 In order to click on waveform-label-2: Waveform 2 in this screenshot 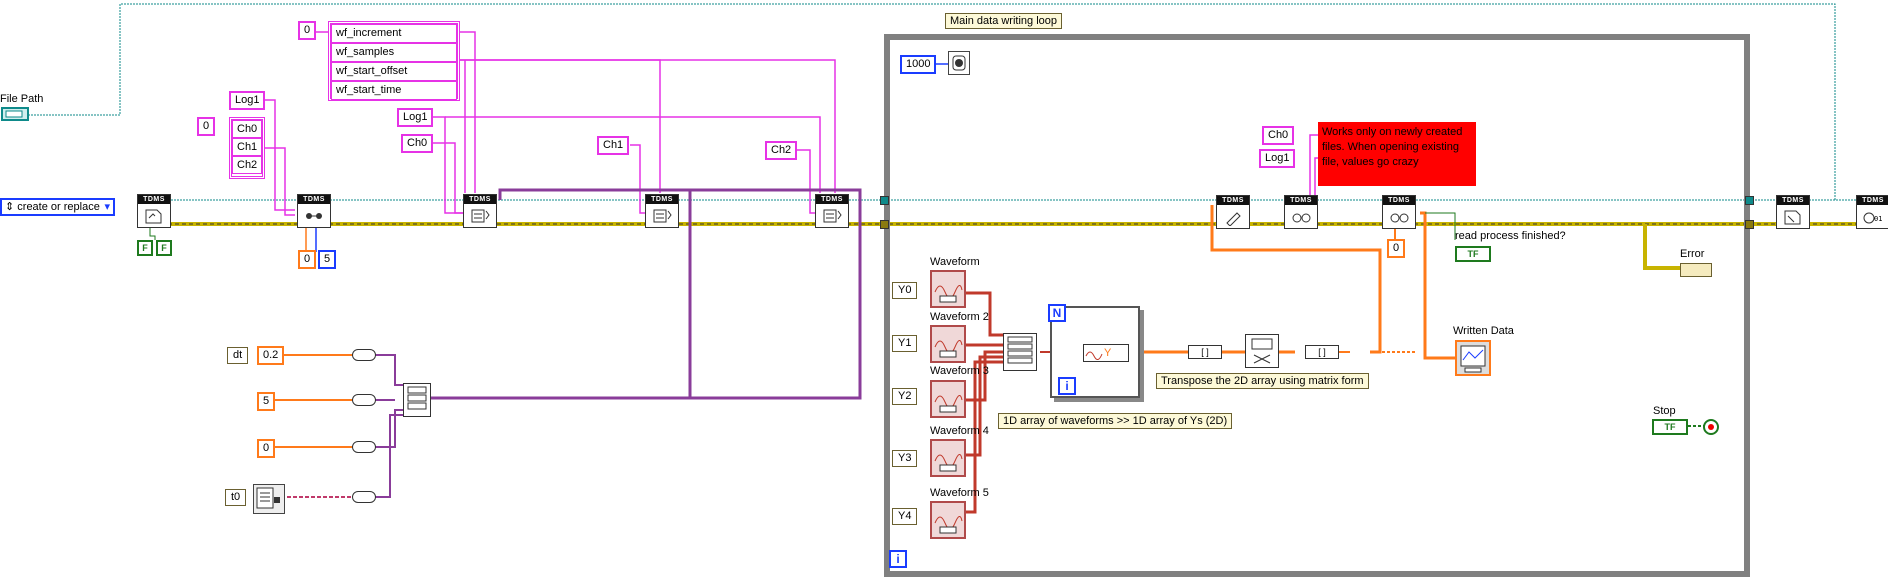, I will do `click(959, 317)`.